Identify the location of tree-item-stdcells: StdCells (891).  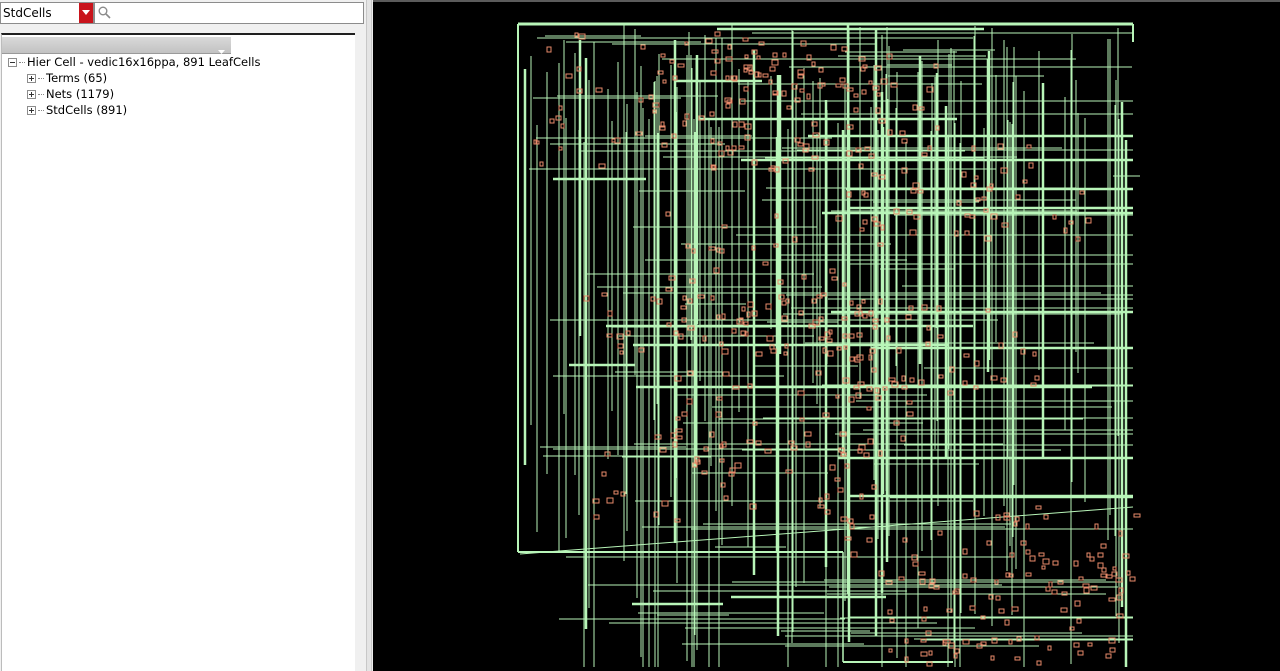
(77, 110).